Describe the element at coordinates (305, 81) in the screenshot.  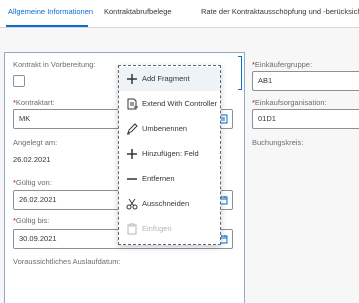
I see `einkaeufergruppe-input: AB1` at that location.